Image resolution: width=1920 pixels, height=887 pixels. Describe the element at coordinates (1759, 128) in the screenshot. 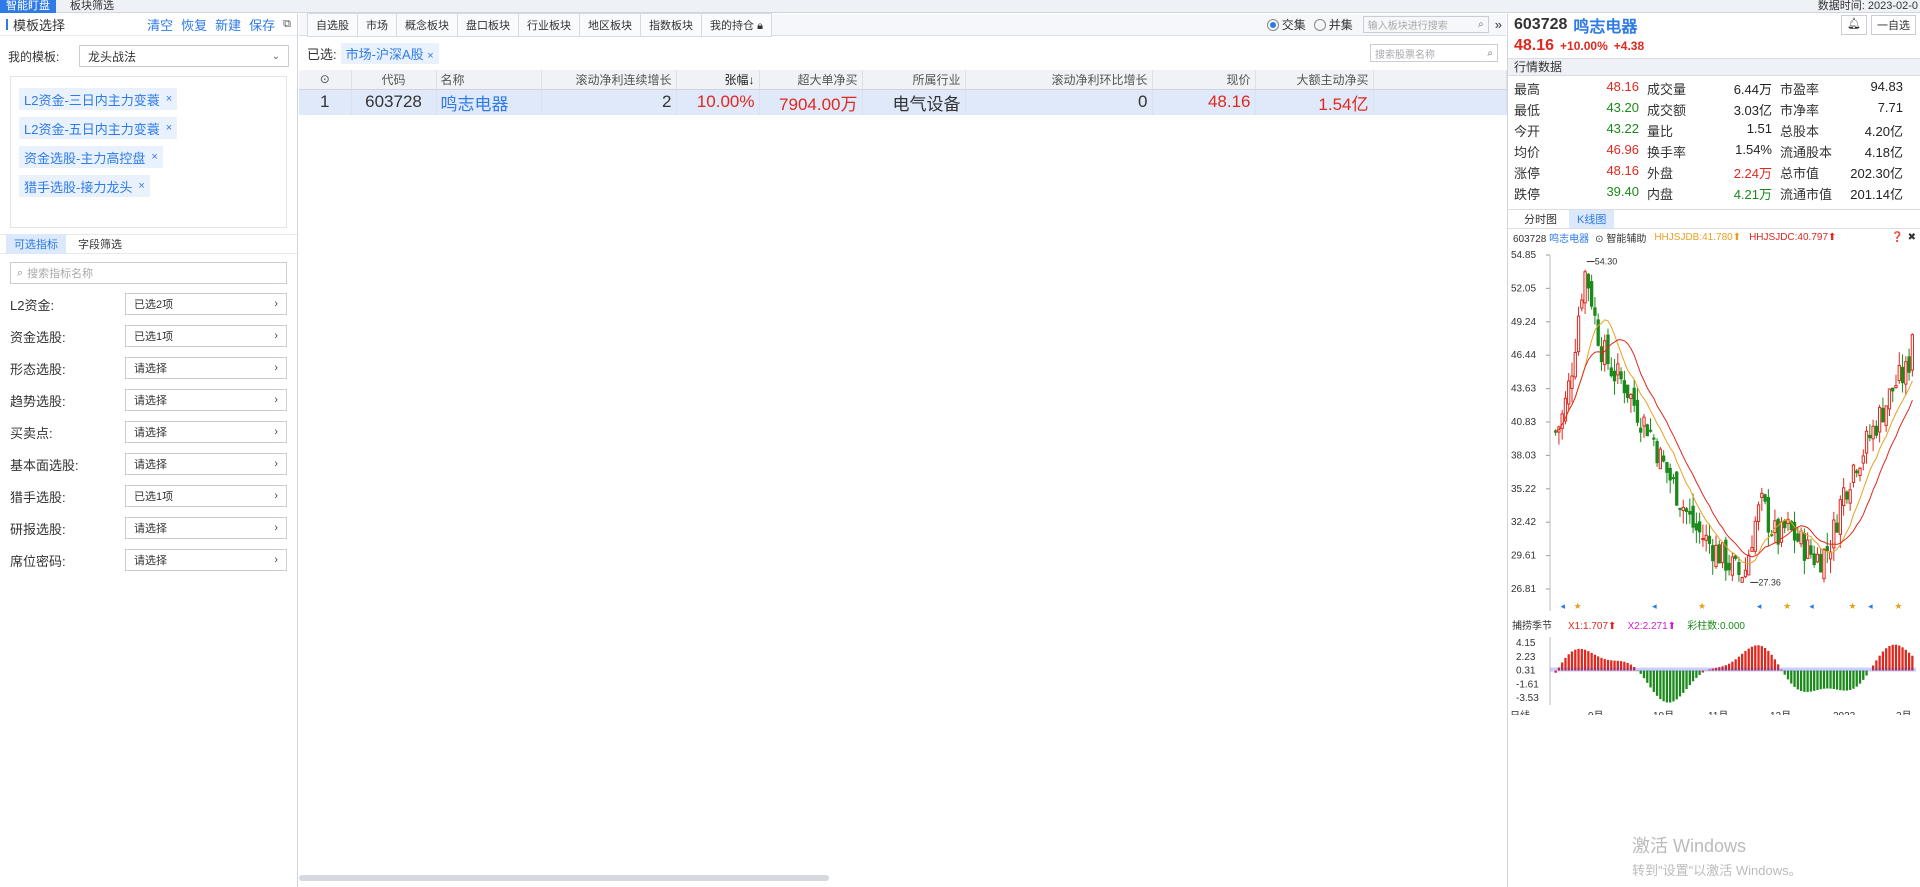

I see `stat-value: 1.51` at that location.